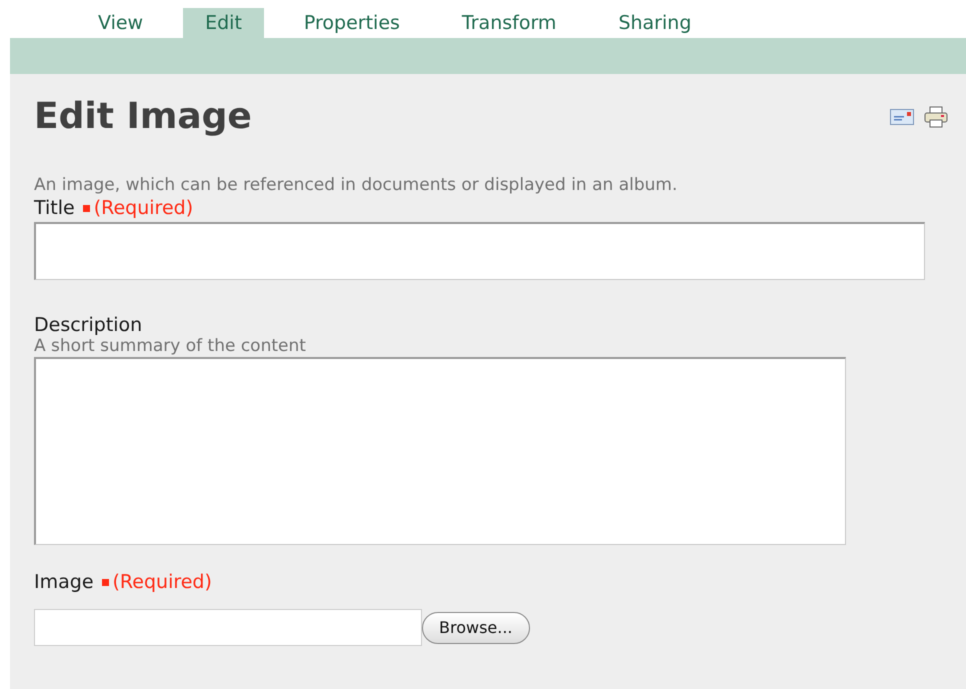  I want to click on page-title: Edit Image, so click(143, 116).